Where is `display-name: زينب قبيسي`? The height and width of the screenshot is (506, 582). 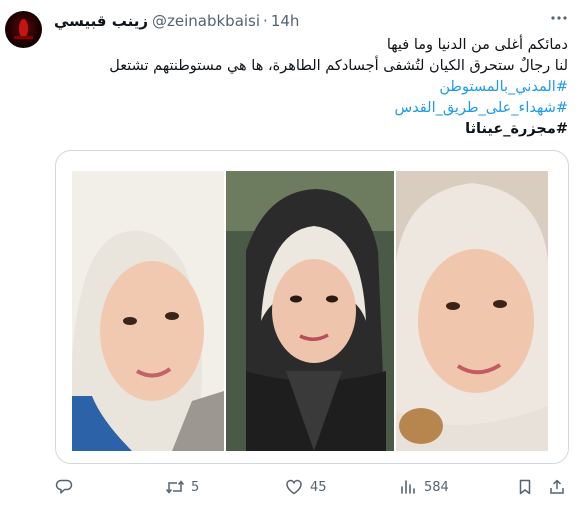 display-name: زينب قبيسي is located at coordinates (101, 21).